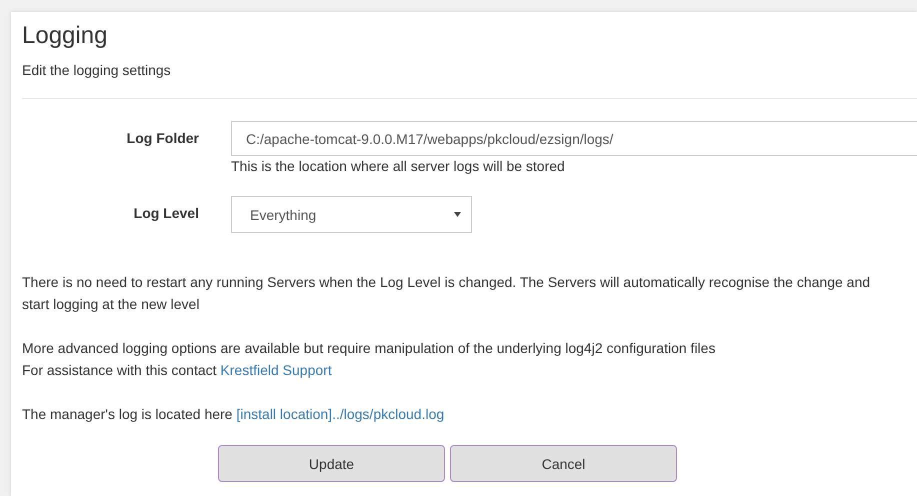  I want to click on field-label: Log Folder, so click(163, 138).